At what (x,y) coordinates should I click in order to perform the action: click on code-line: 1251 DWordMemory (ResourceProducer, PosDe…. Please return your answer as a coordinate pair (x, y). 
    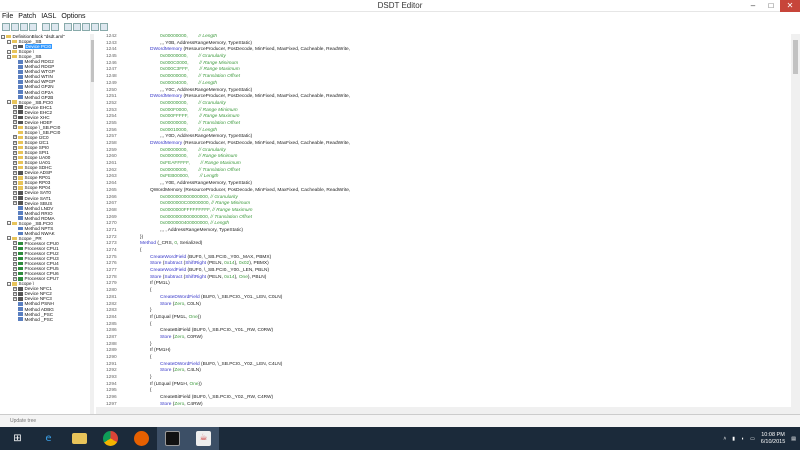
    Looking at the image, I should click on (443, 97).